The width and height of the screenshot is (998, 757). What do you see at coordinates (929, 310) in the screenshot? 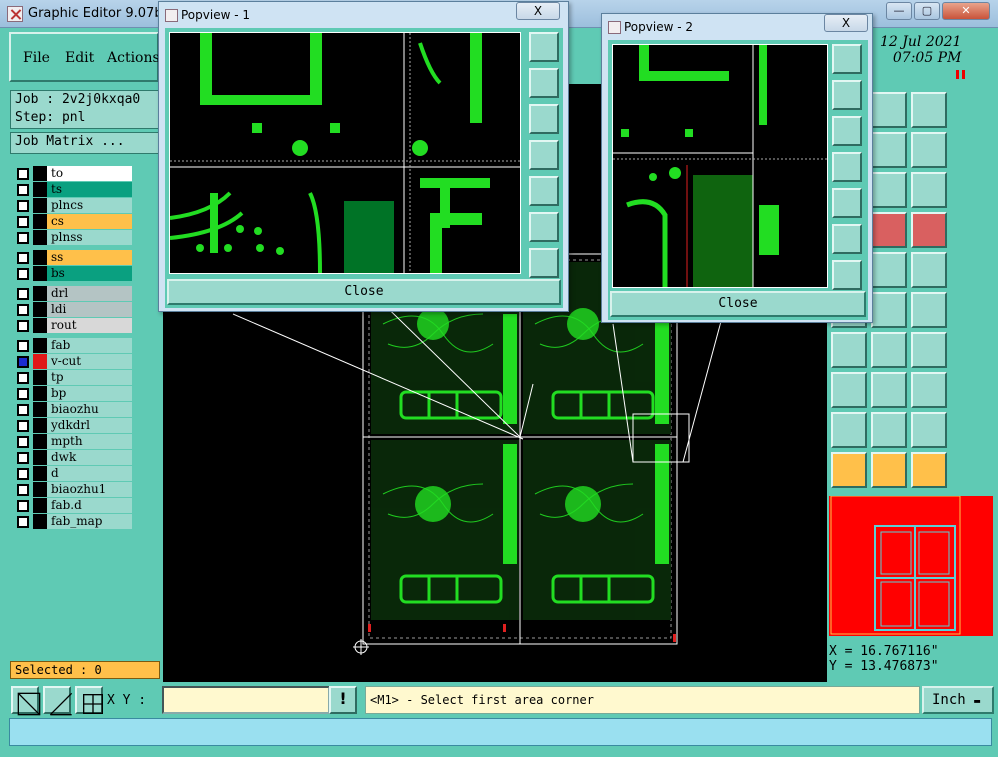
I see `pin-move-icon` at bounding box center [929, 310].